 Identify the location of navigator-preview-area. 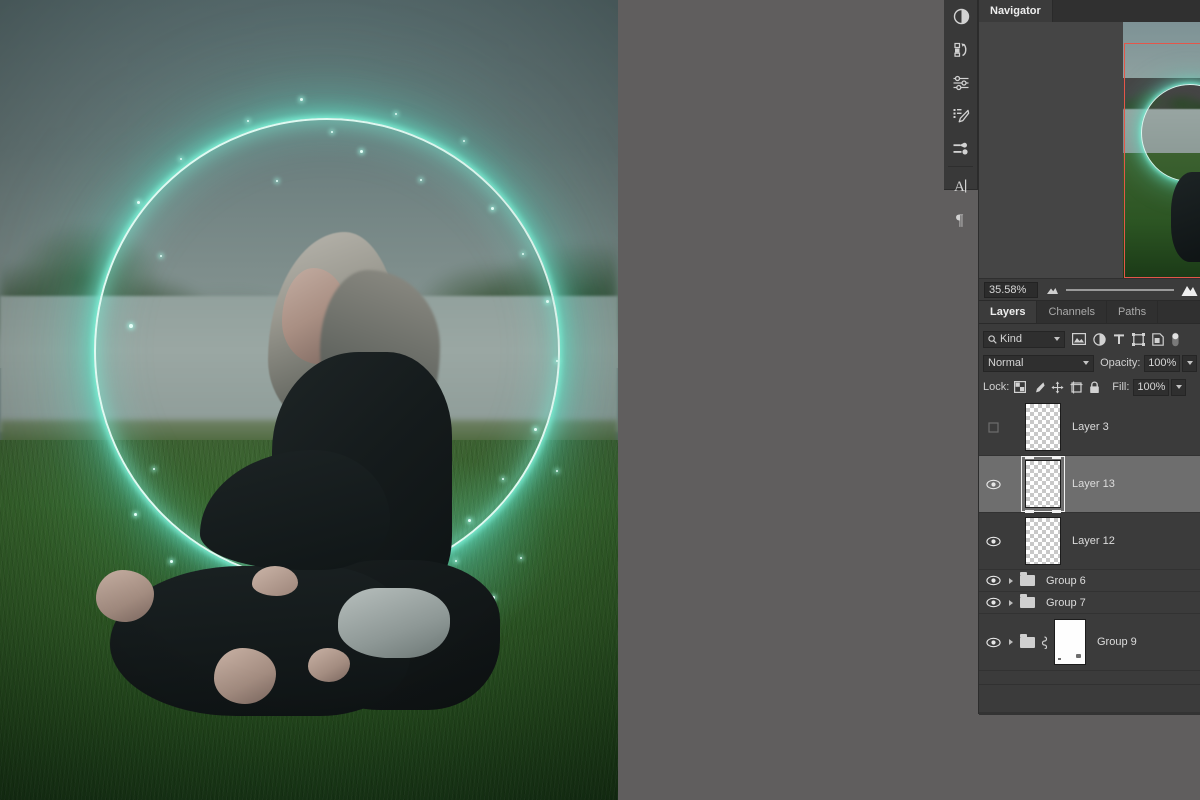
(1089, 150).